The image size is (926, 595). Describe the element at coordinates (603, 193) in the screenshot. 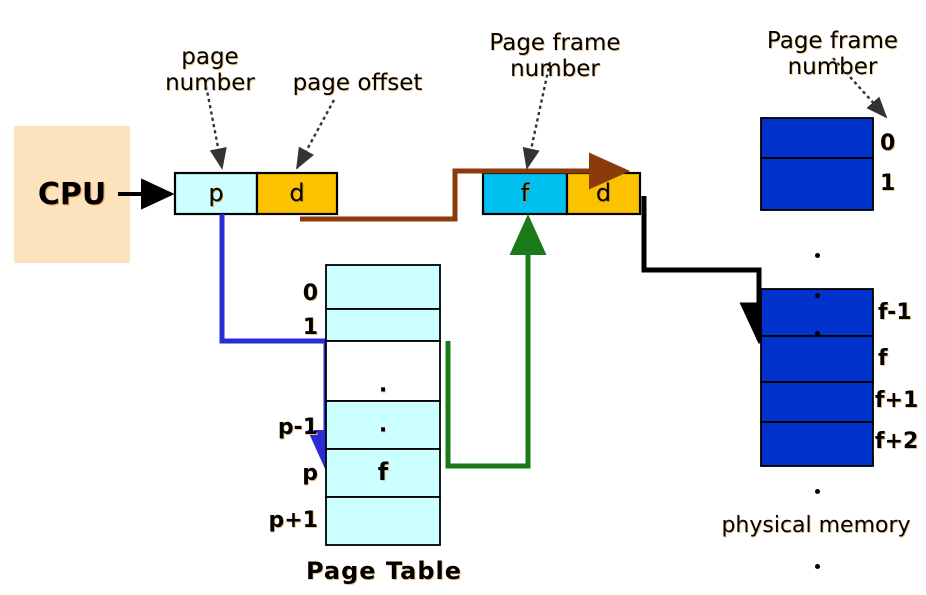

I see `physical-address-offset-label: d` at that location.